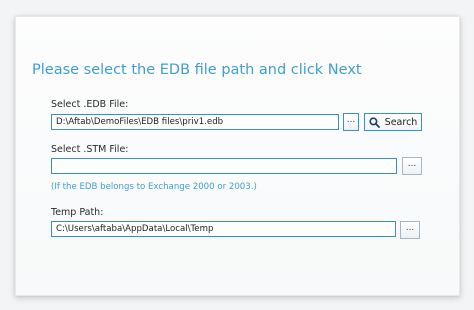 The height and width of the screenshot is (310, 474). I want to click on search-icon, so click(374, 122).